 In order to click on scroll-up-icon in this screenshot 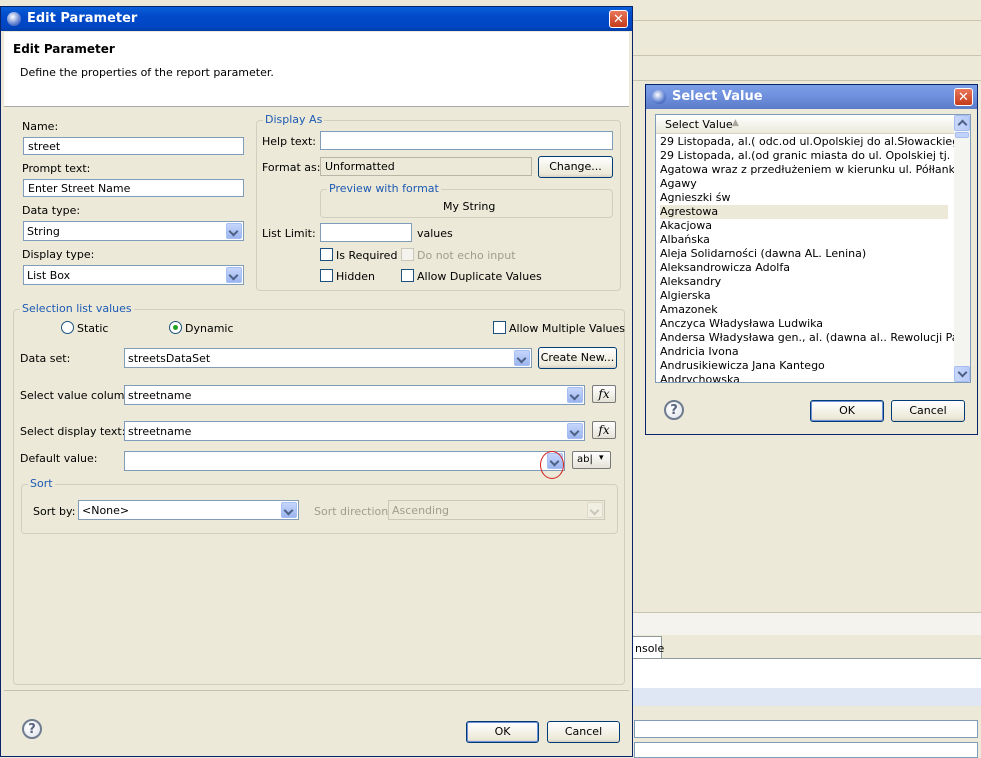, I will do `click(962, 123)`.